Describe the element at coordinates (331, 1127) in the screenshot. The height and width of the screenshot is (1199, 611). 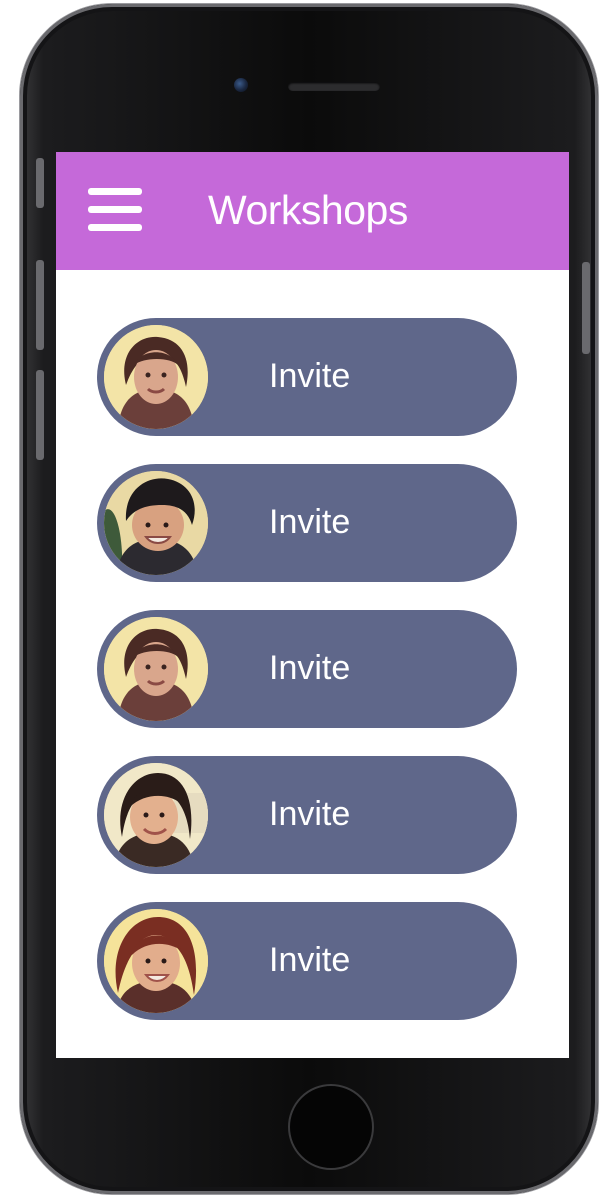
I see `home-button` at that location.